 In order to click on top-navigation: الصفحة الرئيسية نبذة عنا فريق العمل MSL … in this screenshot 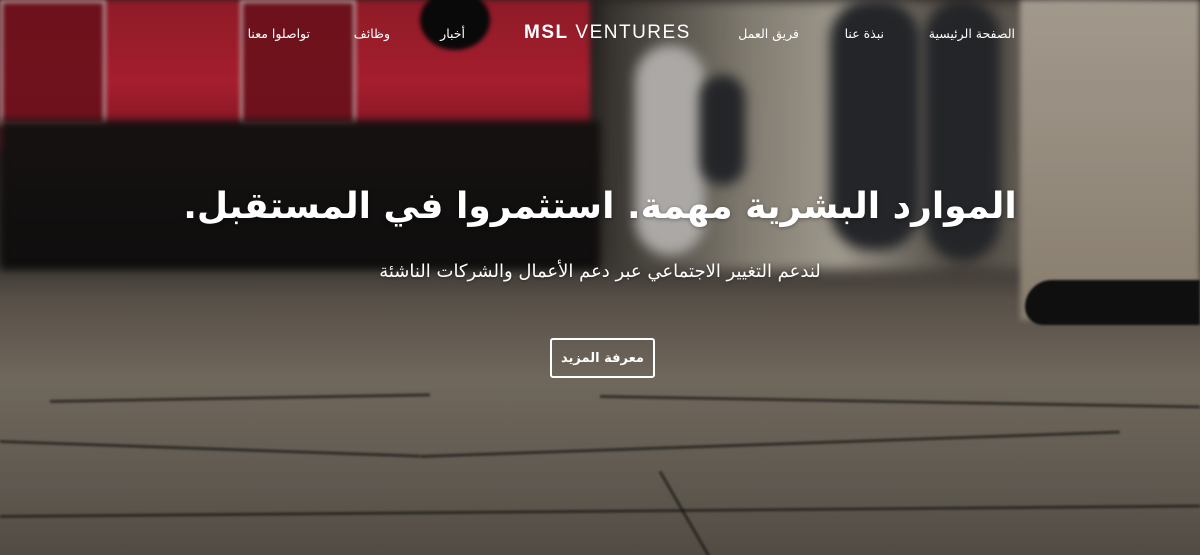, I will do `click(600, 34)`.